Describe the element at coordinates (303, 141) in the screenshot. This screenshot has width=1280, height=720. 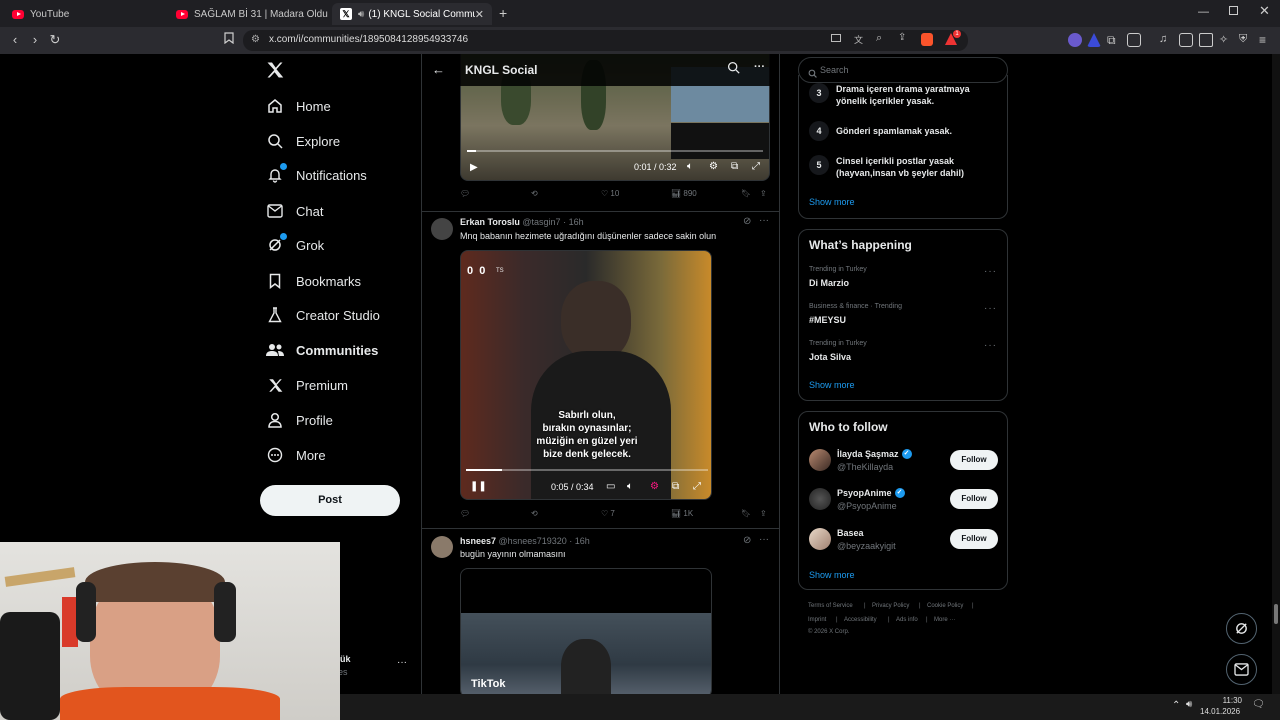
I see `nav-explore: Explore` at that location.